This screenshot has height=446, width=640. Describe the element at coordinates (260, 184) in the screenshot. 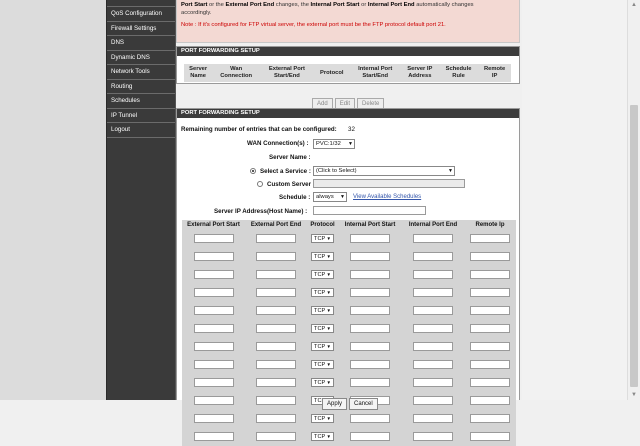

I see `custom-server-radio` at that location.